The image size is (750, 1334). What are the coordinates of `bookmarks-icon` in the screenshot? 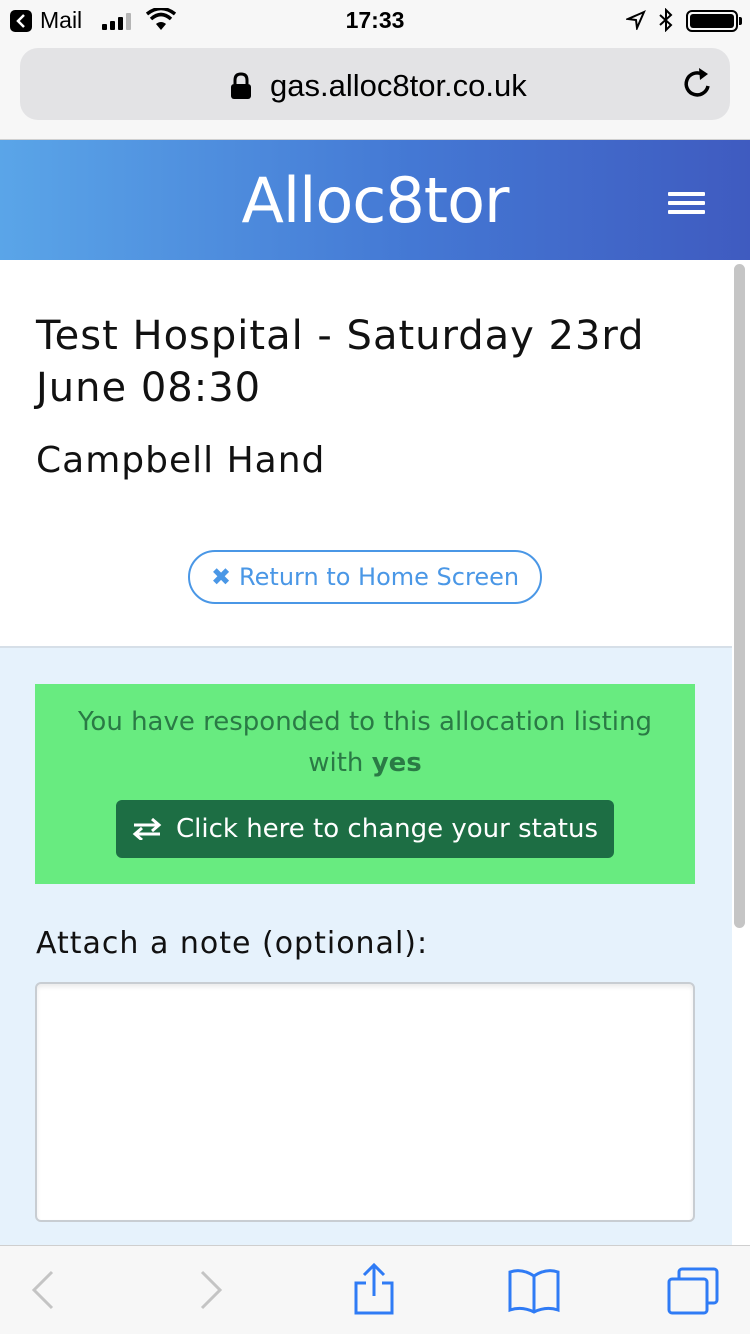 It's located at (534, 1291).